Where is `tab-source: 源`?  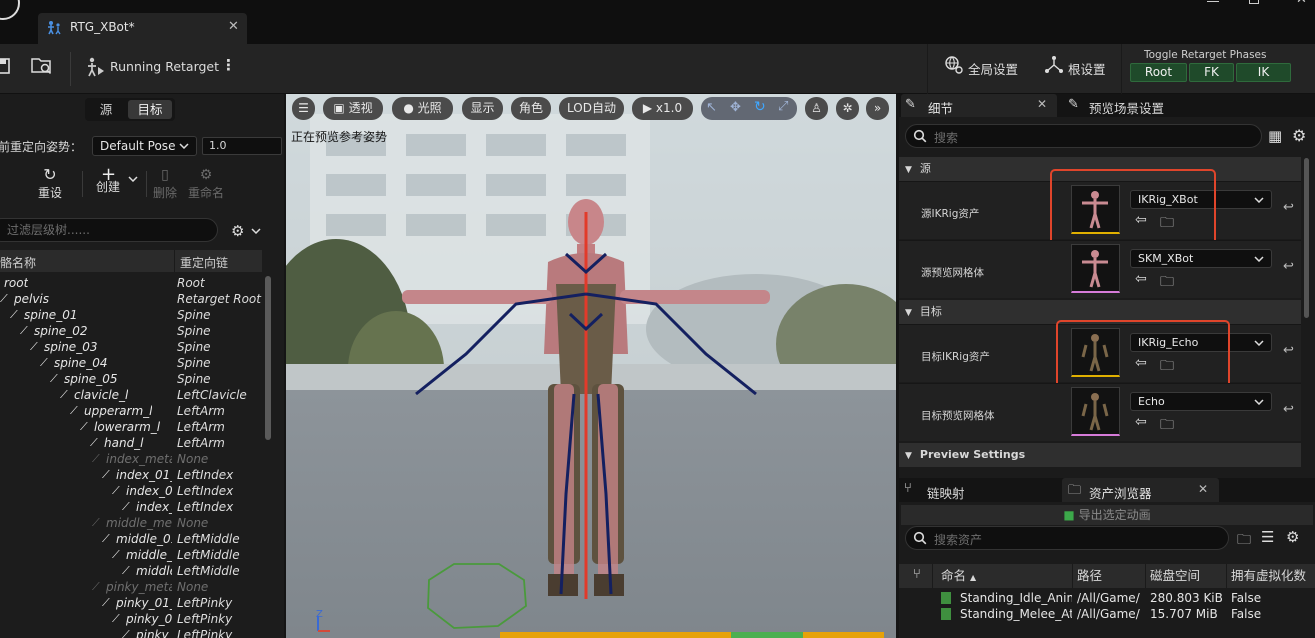
tab-source: 源 is located at coordinates (106, 109).